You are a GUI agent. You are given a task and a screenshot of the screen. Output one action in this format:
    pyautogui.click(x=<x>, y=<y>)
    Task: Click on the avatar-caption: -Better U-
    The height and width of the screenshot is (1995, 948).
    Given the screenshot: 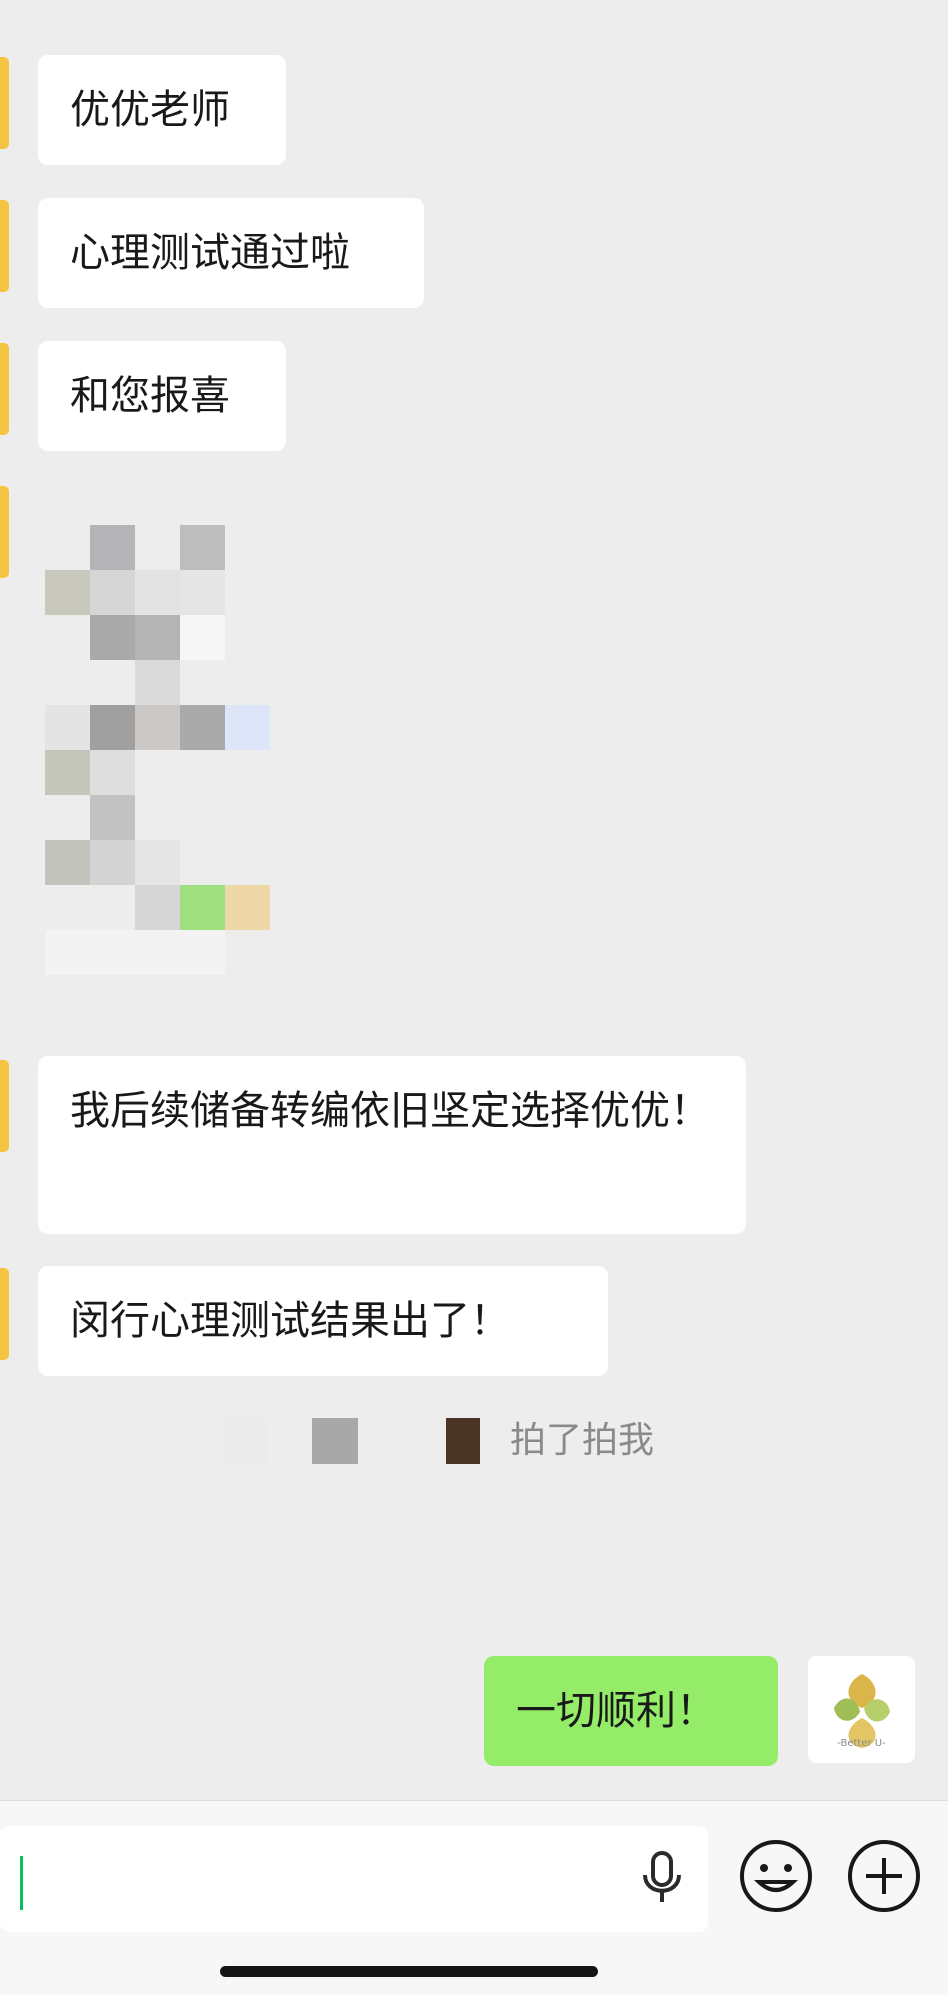 What is the action you would take?
    pyautogui.click(x=861, y=1743)
    